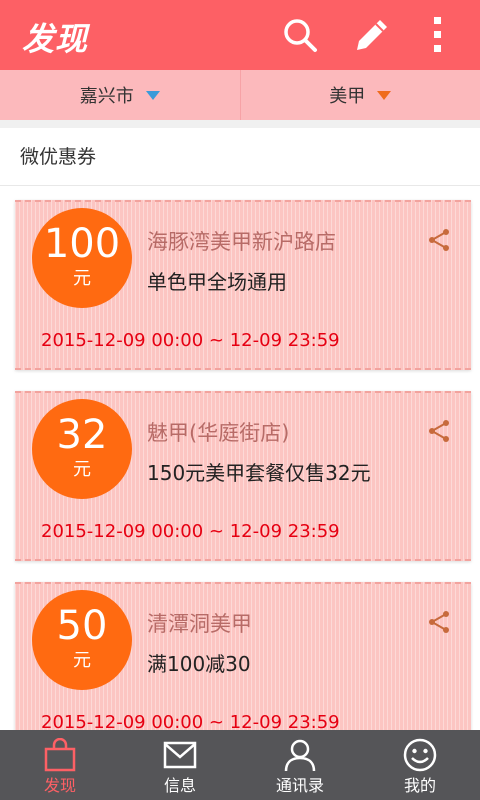  What do you see at coordinates (259, 473) in the screenshot?
I see `coupon-description: 150元美甲套餐仅售32元` at bounding box center [259, 473].